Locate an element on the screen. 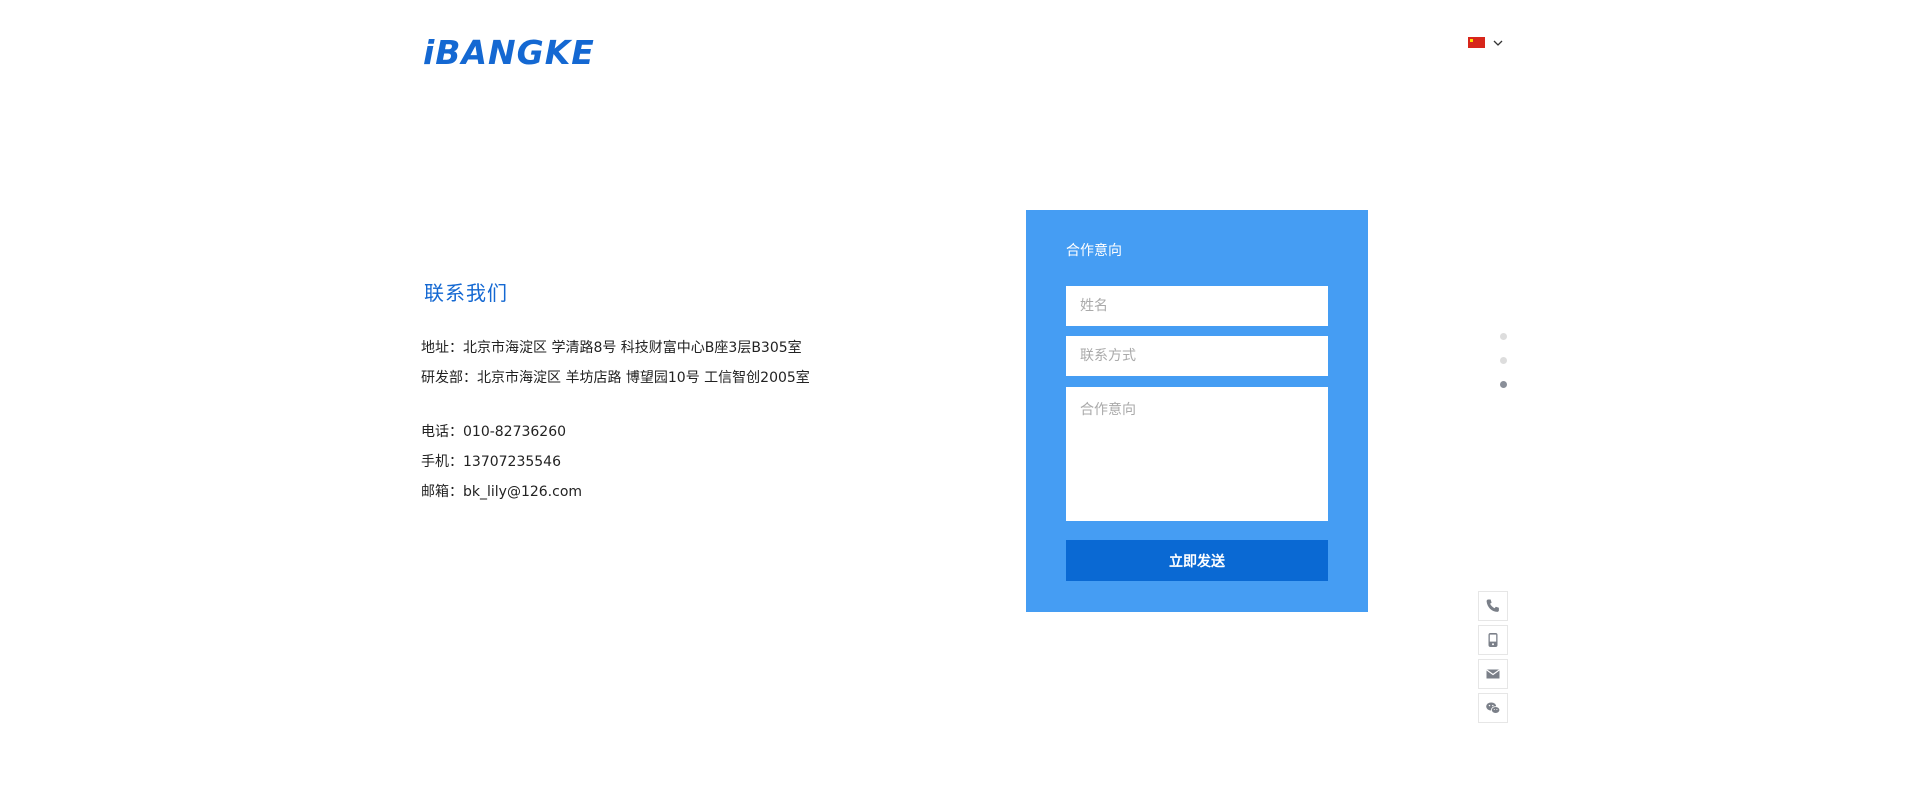 This screenshot has width=1920, height=800. language-switcher is located at coordinates (1485, 42).